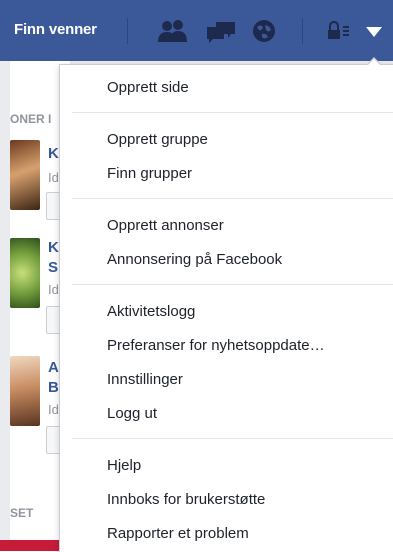 The width and height of the screenshot is (393, 552). Describe the element at coordinates (132, 413) in the screenshot. I see `menu-item-log-out: Logg ut` at that location.